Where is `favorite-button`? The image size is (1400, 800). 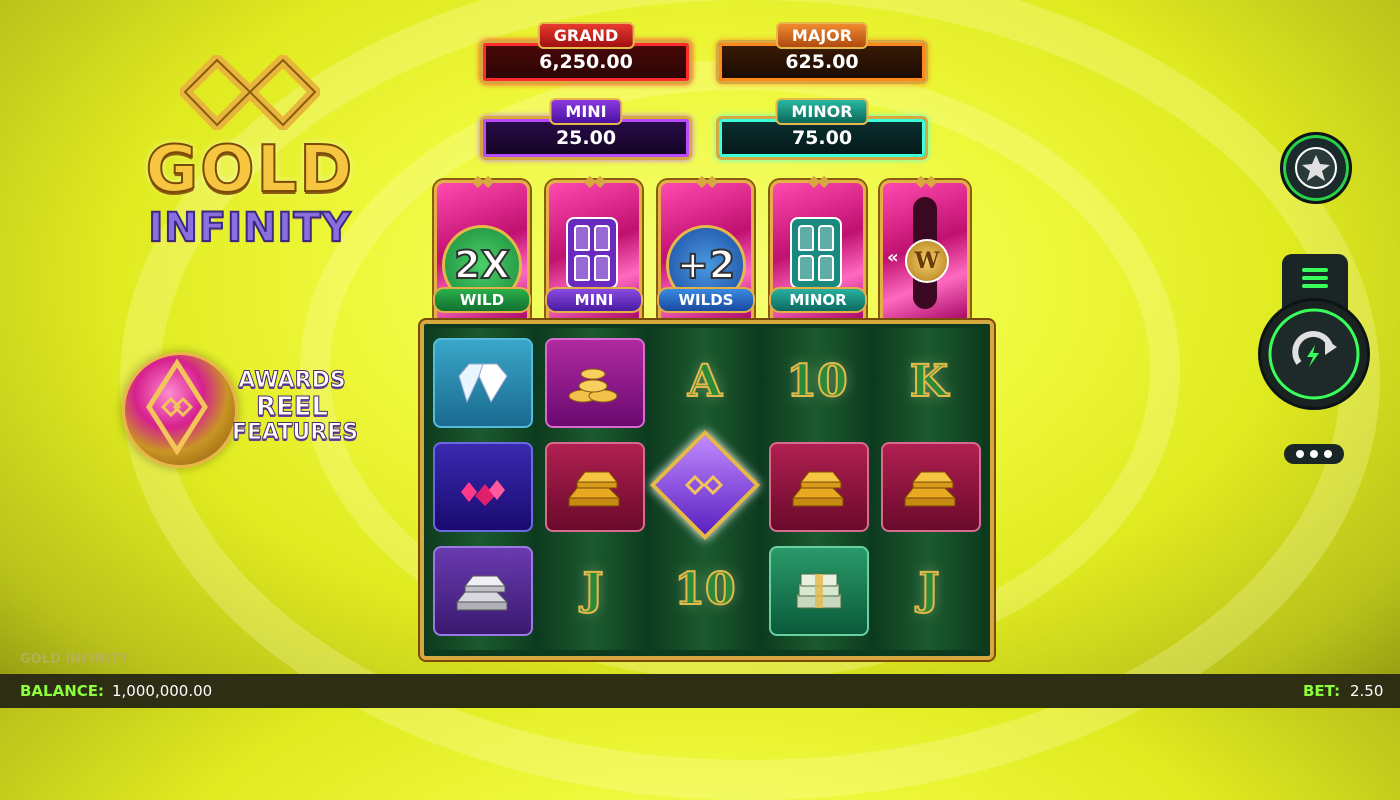 favorite-button is located at coordinates (1316, 168).